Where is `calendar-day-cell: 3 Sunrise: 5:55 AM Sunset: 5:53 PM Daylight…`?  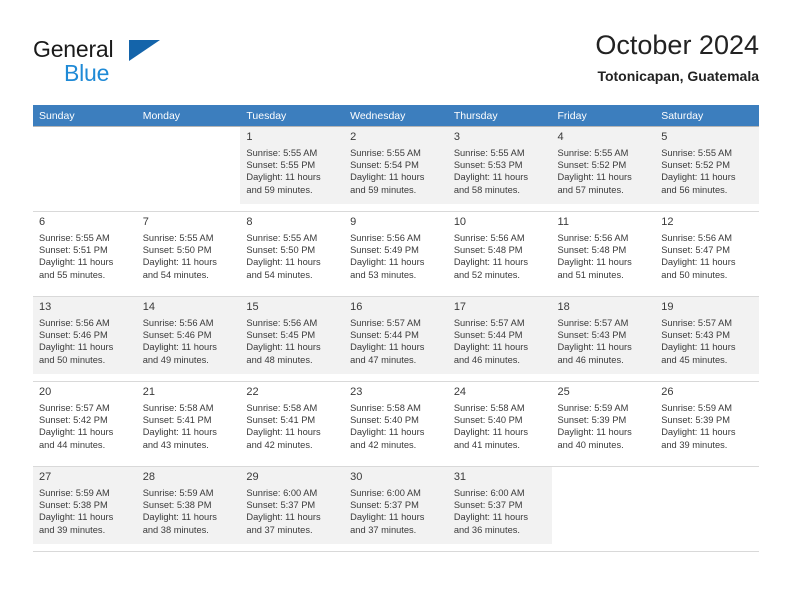 calendar-day-cell: 3 Sunrise: 5:55 AM Sunset: 5:53 PM Daylight… is located at coordinates (499, 169).